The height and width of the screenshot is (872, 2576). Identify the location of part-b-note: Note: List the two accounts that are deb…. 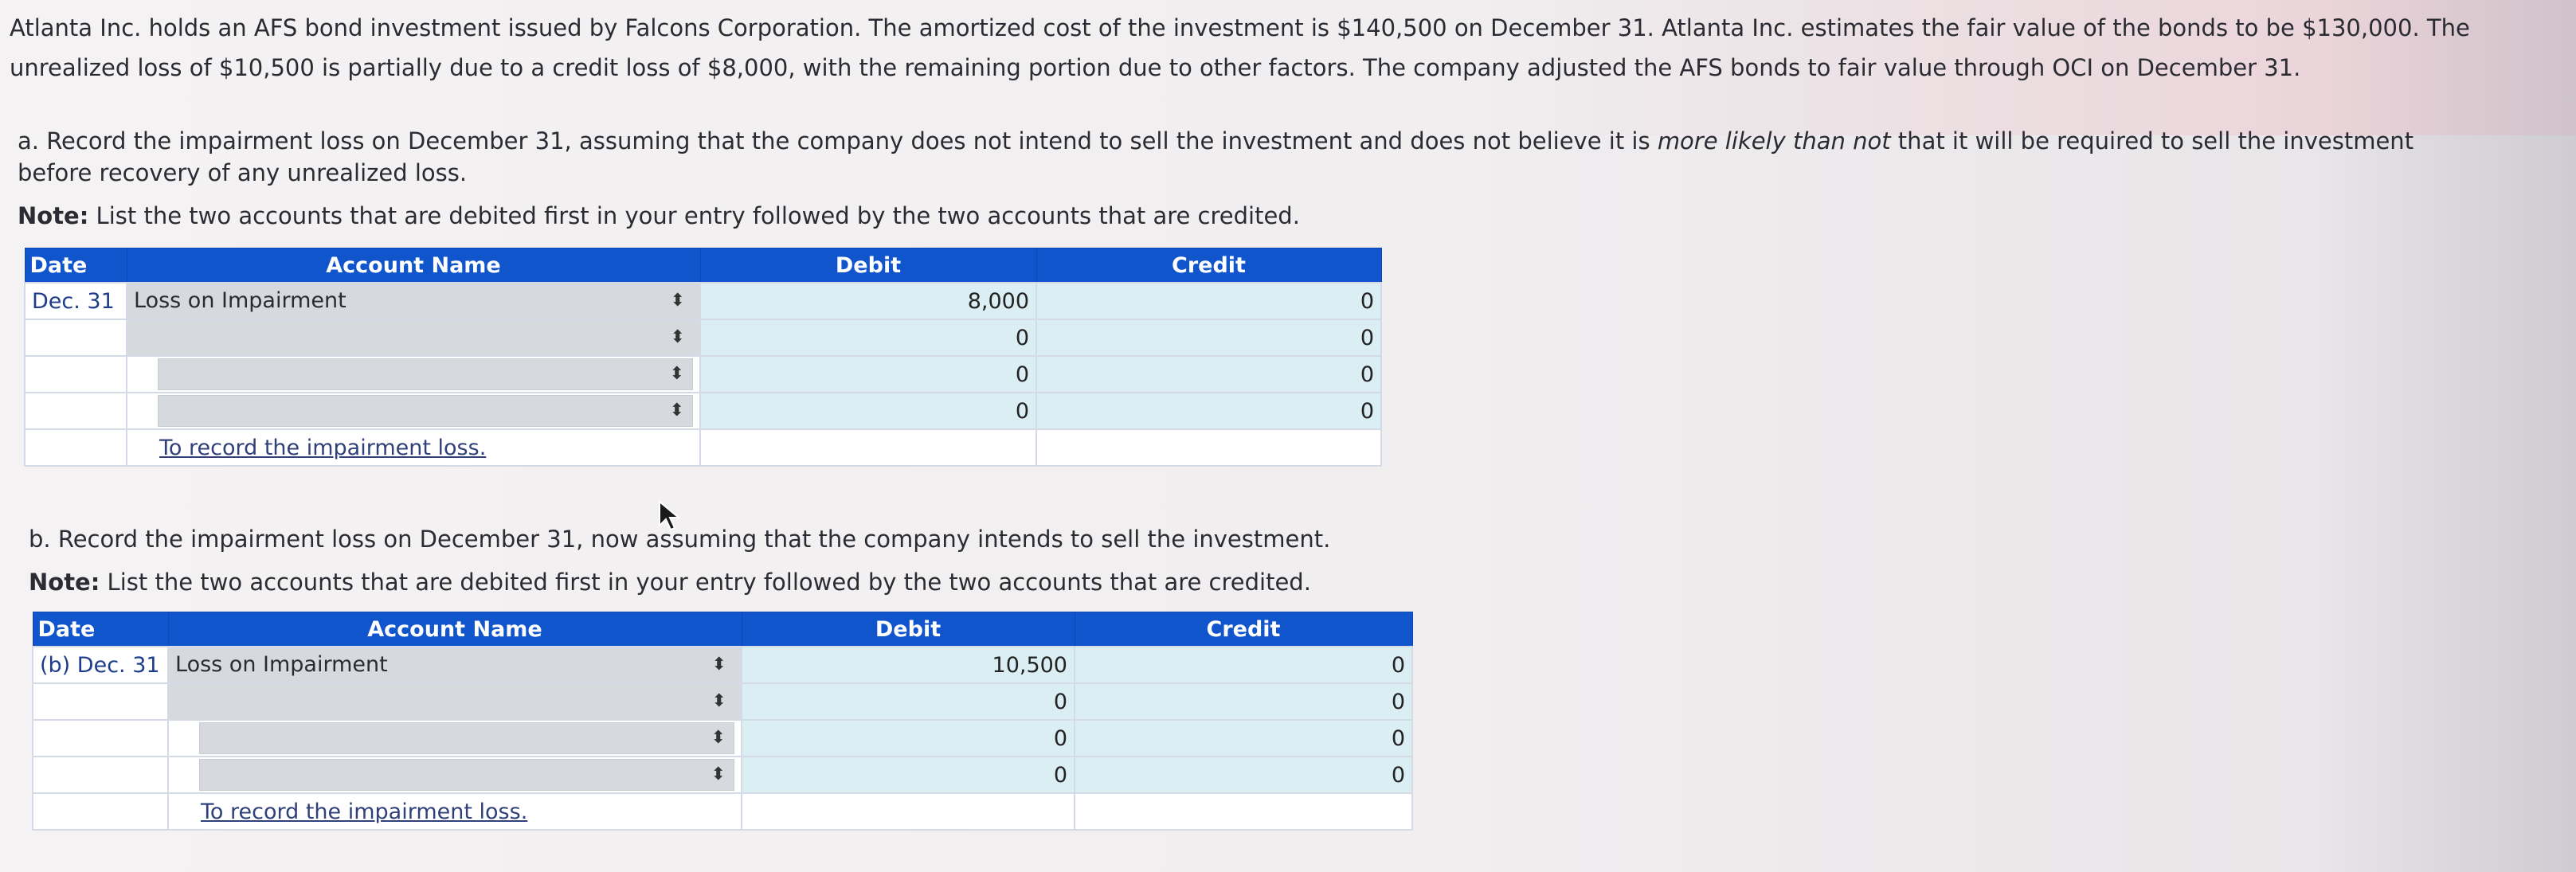
(670, 583).